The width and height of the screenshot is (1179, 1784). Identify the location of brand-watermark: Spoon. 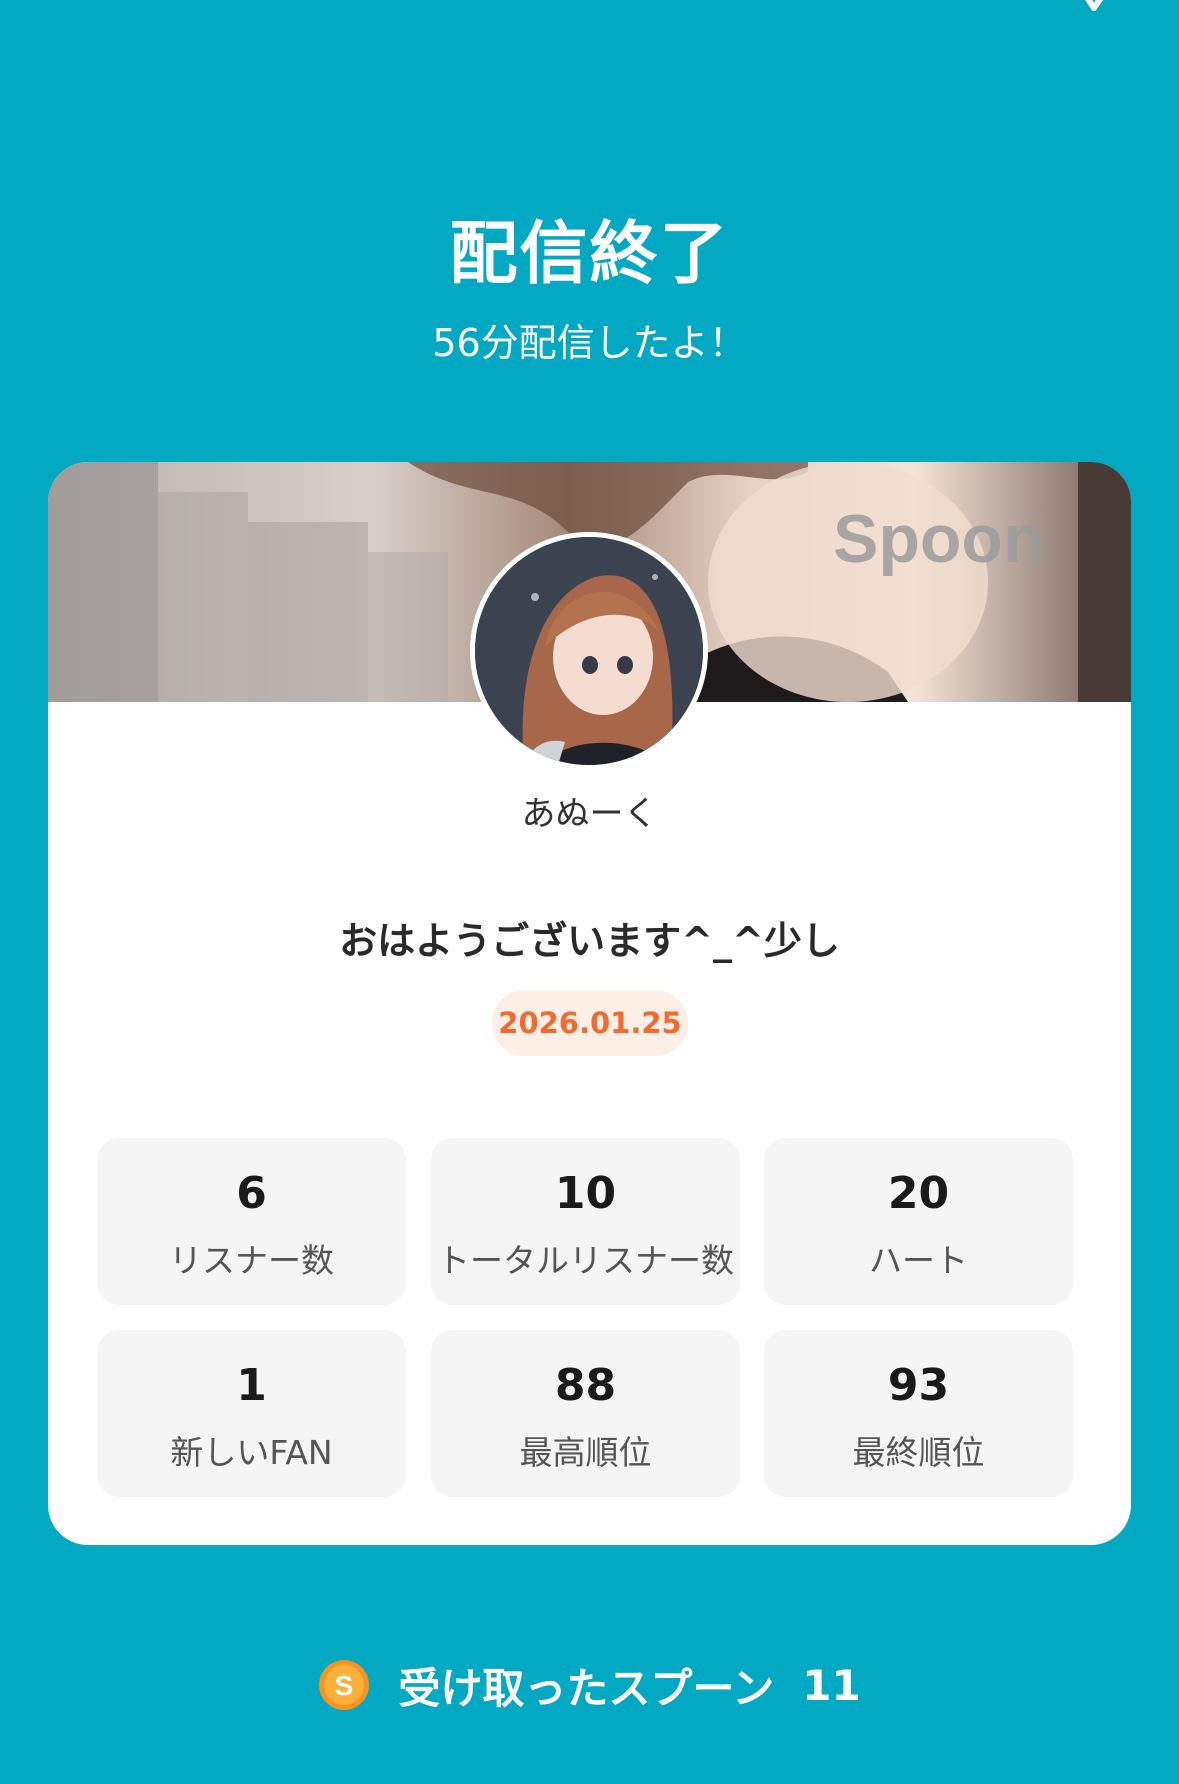
(939, 539).